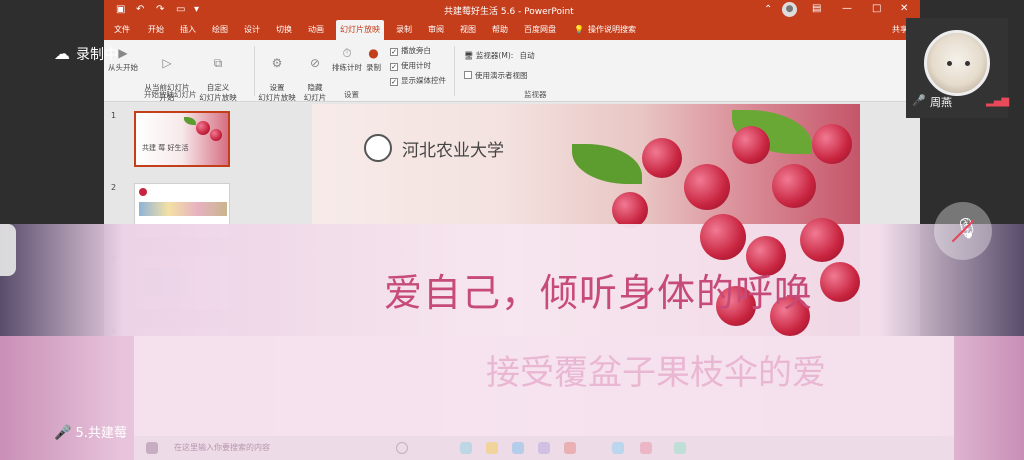 The image size is (1024, 460). What do you see at coordinates (963, 231) in the screenshot?
I see `mute-microphone-button: 🎙` at bounding box center [963, 231].